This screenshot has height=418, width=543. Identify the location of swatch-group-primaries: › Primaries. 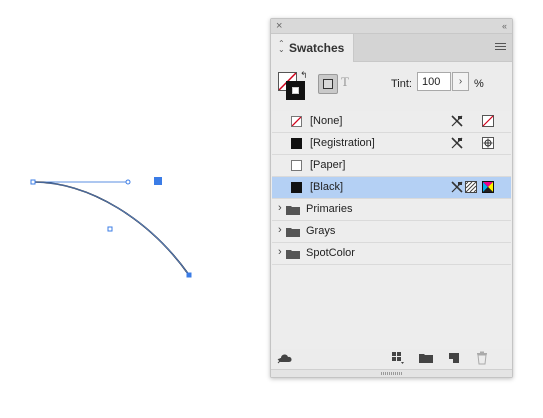
(391, 210).